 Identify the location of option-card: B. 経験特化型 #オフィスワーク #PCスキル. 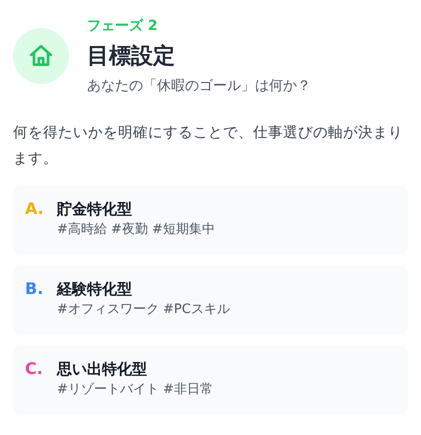
(210, 300).